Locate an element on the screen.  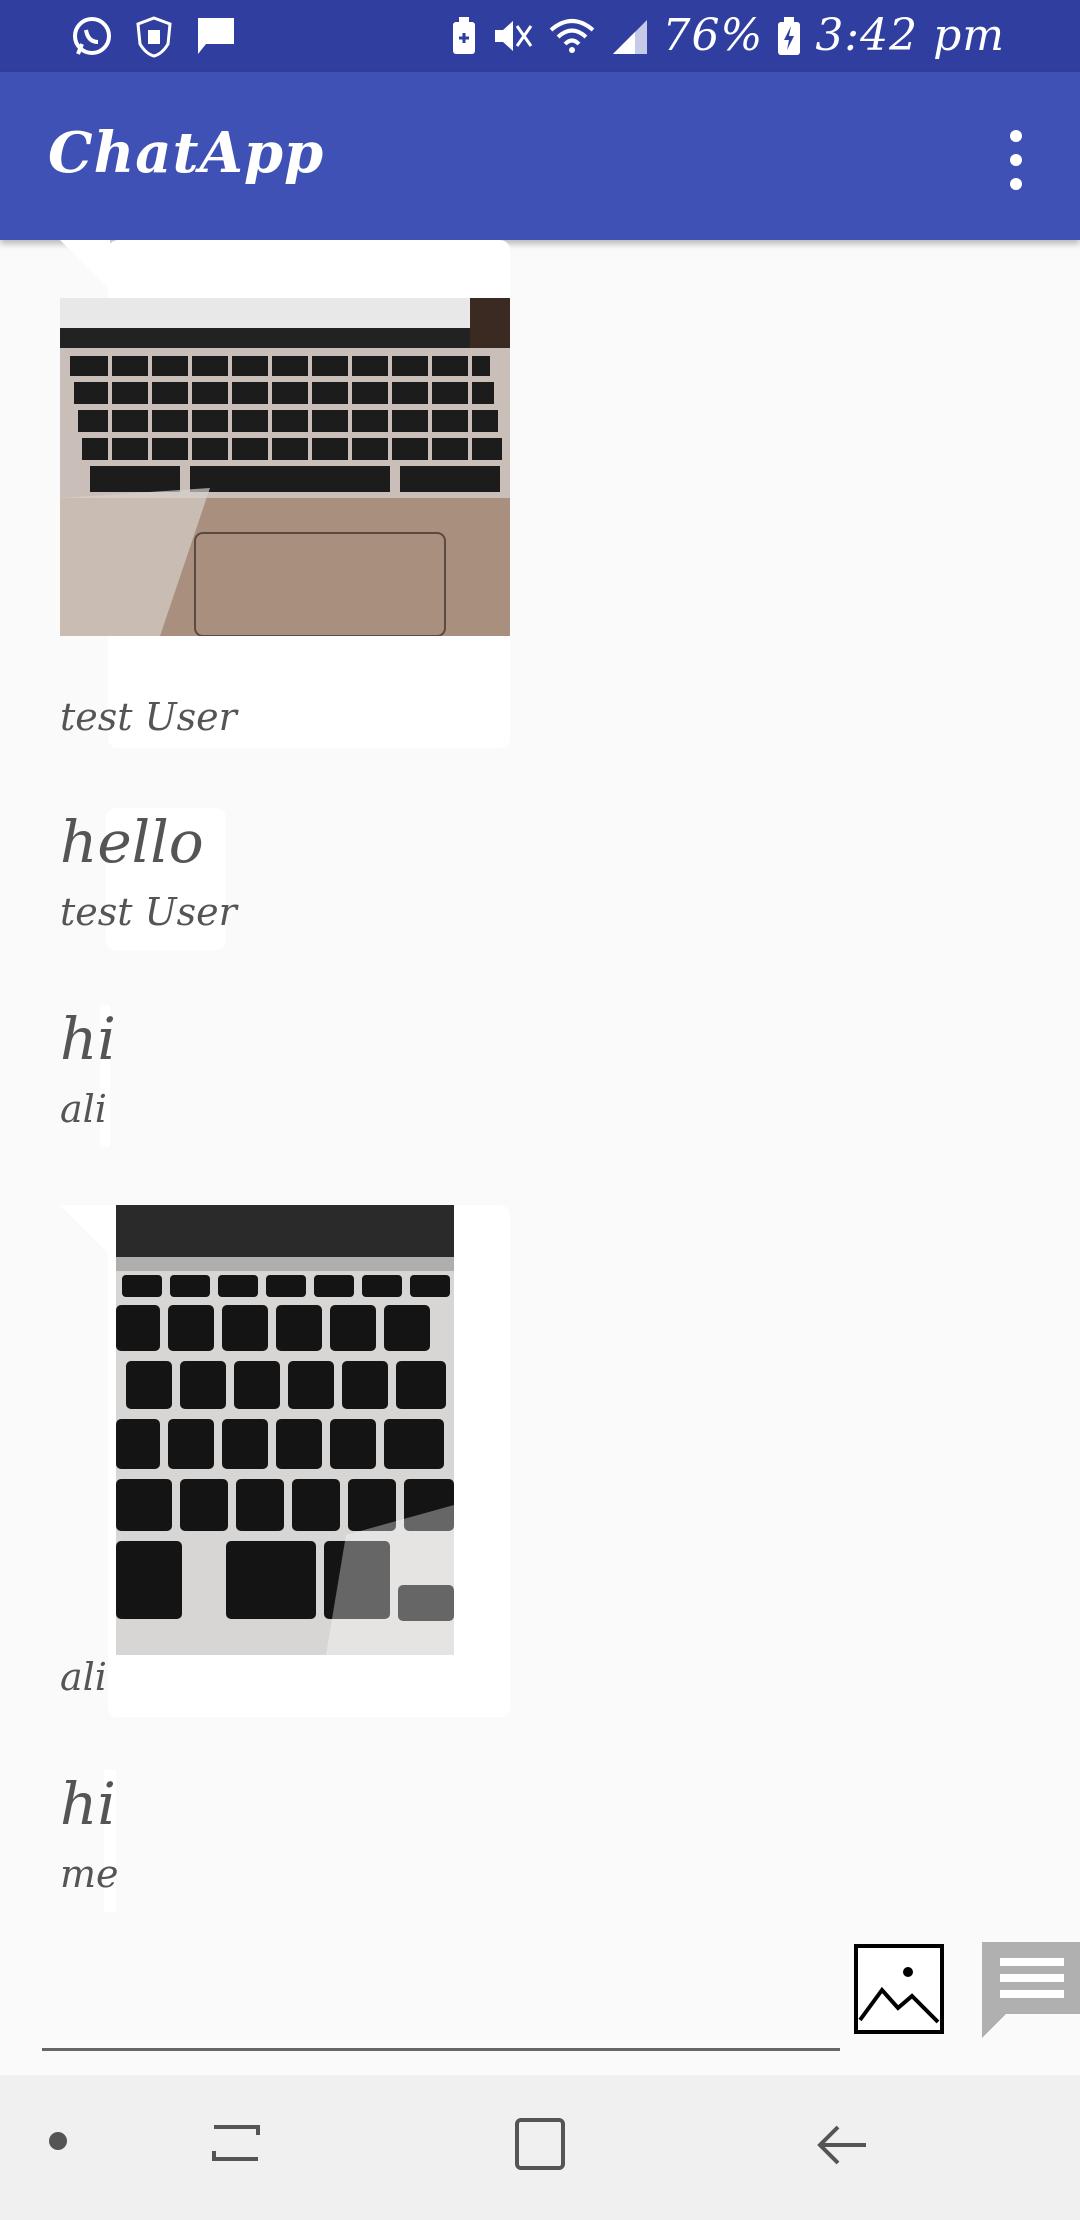
app-bar: ChatApp is located at coordinates (540, 156).